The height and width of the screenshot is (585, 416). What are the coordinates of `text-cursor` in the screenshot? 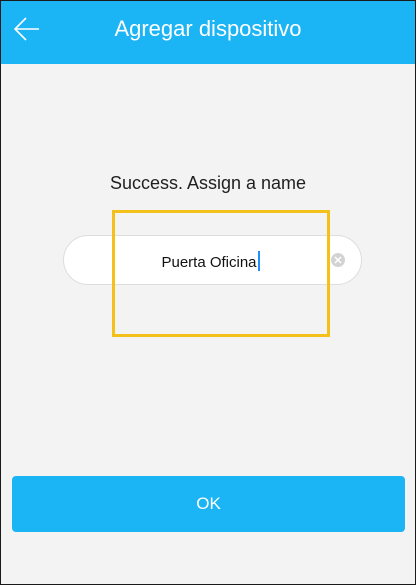 It's located at (258, 261).